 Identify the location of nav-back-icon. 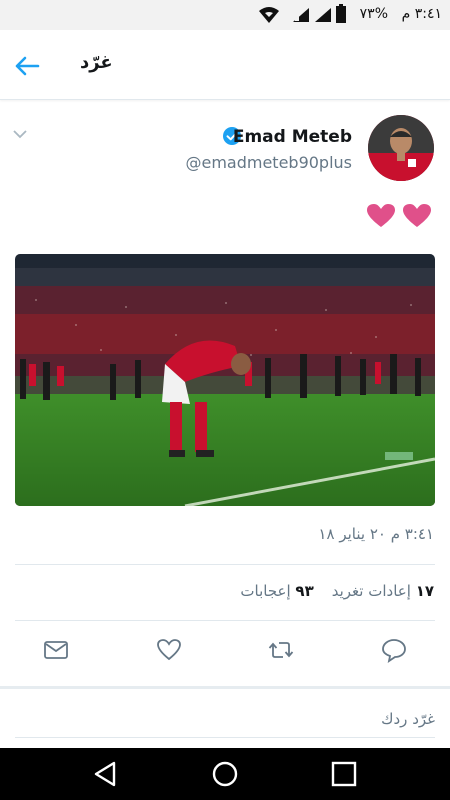
(106, 774).